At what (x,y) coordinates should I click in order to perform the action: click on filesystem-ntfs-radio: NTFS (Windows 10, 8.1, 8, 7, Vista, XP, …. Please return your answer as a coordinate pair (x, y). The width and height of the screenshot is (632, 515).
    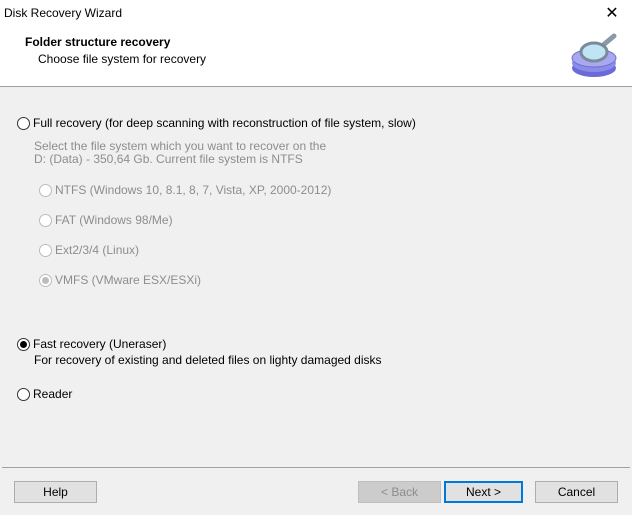
    Looking at the image, I should click on (185, 190).